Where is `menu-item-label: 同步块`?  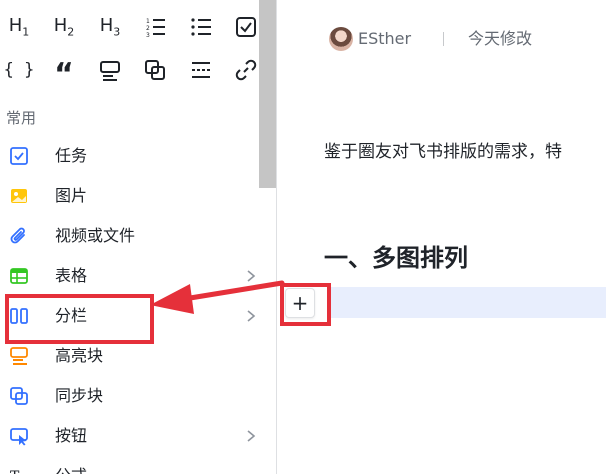 menu-item-label: 同步块 is located at coordinates (79, 395).